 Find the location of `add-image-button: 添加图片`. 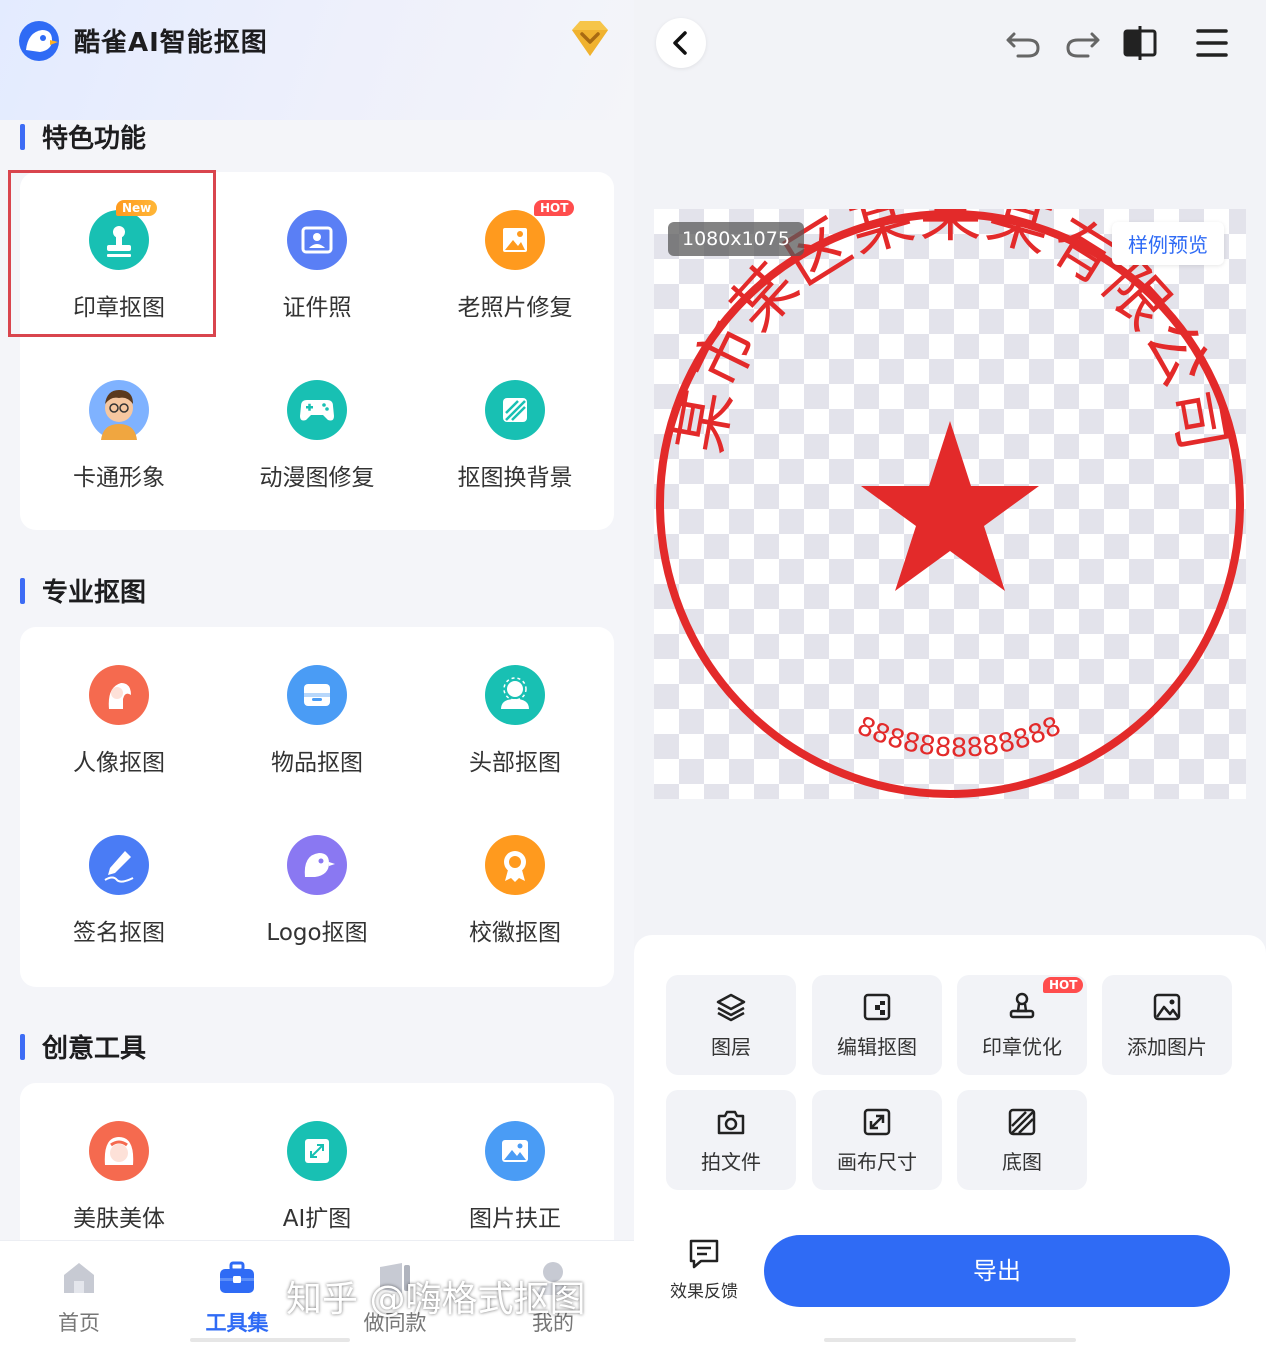

add-image-button: 添加图片 is located at coordinates (1167, 1025).